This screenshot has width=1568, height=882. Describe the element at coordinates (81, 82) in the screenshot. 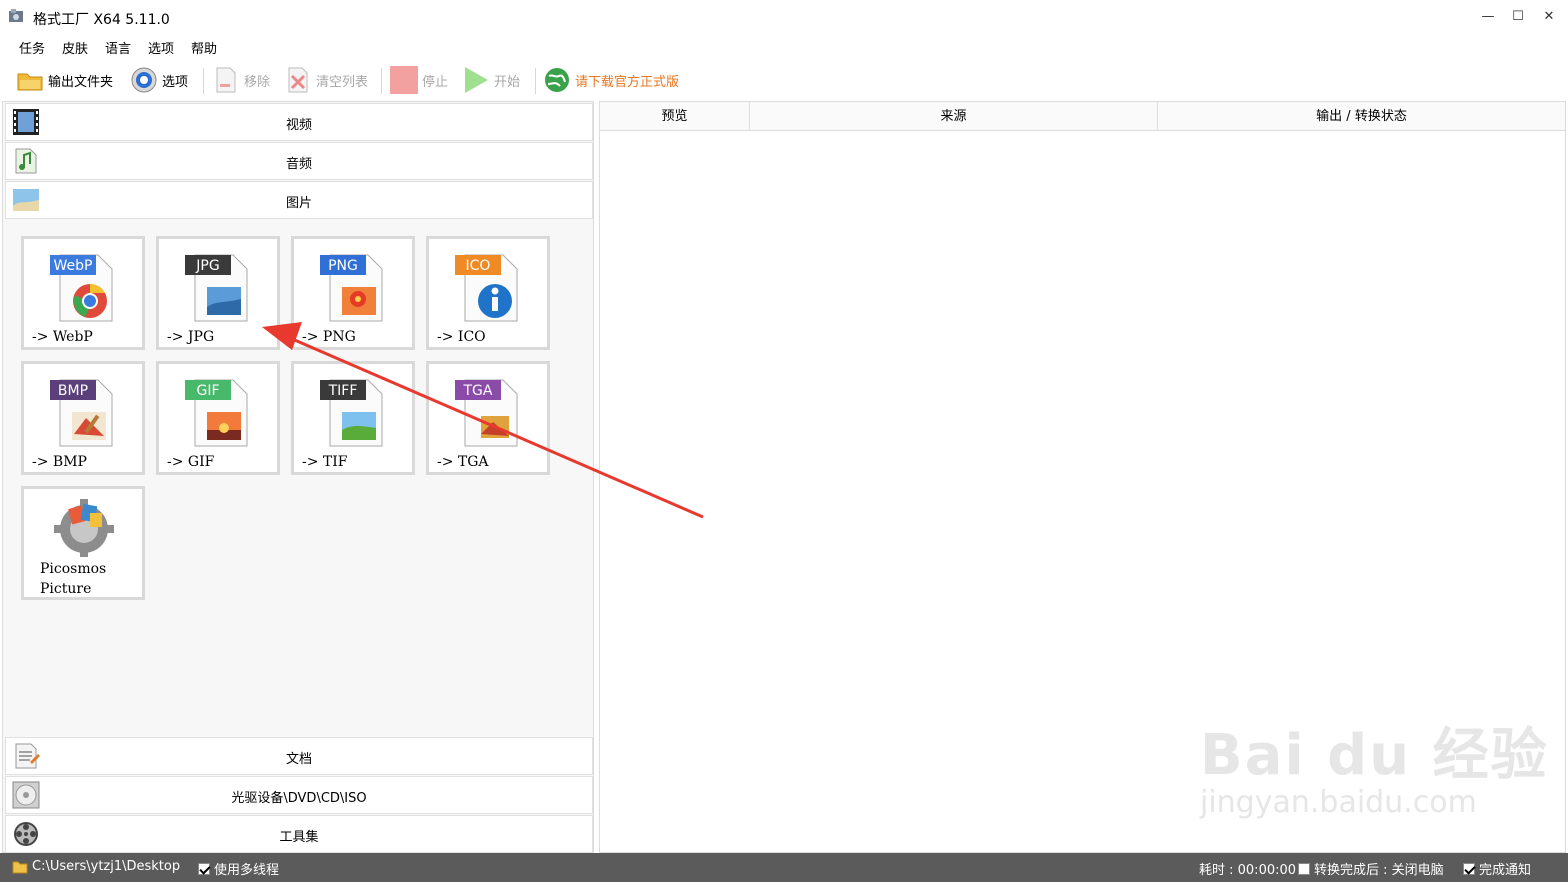

I see `output-folder-label: 输出文件夹` at that location.